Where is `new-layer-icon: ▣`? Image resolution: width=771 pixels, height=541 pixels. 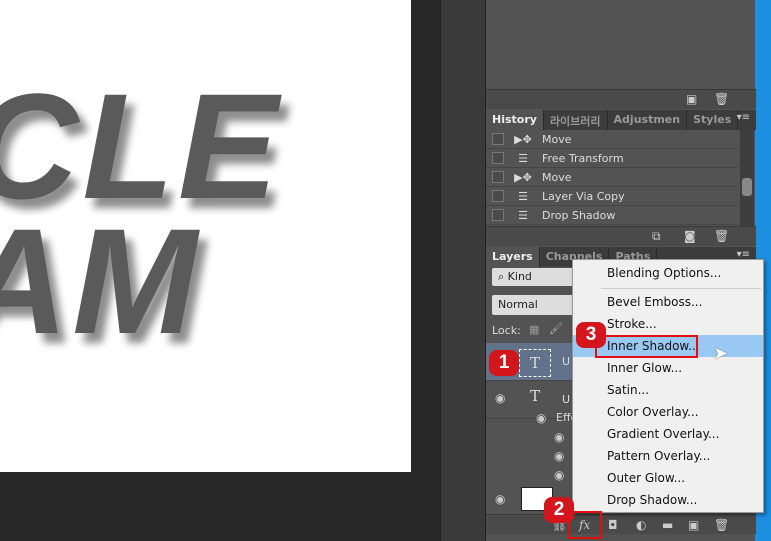
new-layer-icon: ▣ is located at coordinates (693, 525).